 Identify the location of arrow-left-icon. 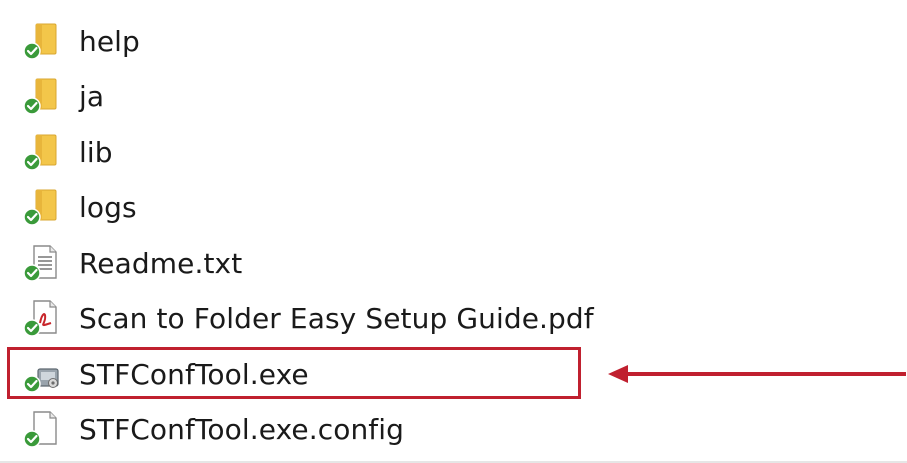
(756, 374).